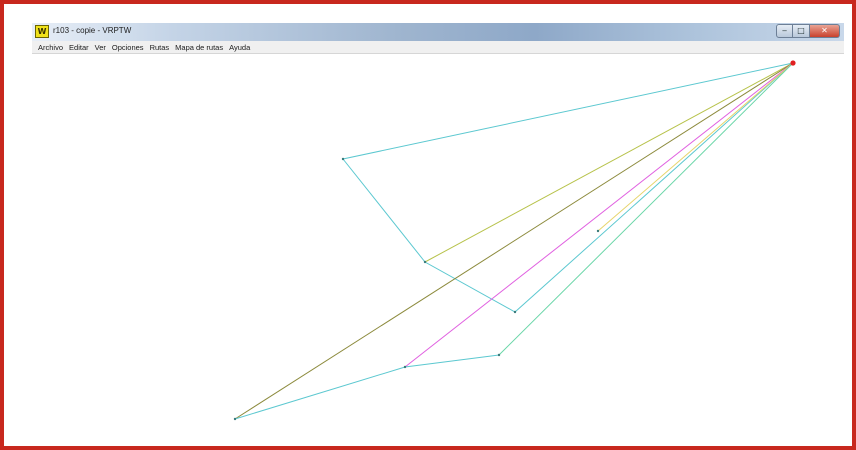 This screenshot has width=856, height=450. Describe the element at coordinates (367, 387) in the screenshot. I see `route-bottom-line` at that location.